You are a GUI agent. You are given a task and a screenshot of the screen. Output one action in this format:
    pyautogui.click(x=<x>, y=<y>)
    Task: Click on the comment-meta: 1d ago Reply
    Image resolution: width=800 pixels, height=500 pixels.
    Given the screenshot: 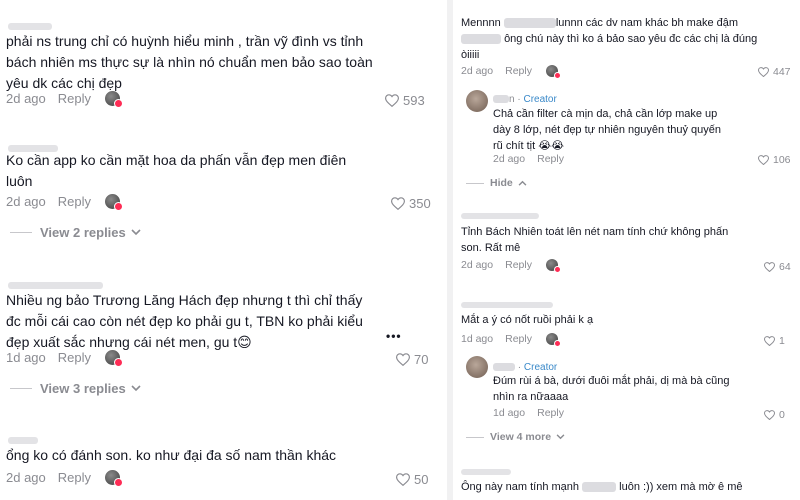 What is the action you would take?
    pyautogui.click(x=65, y=358)
    